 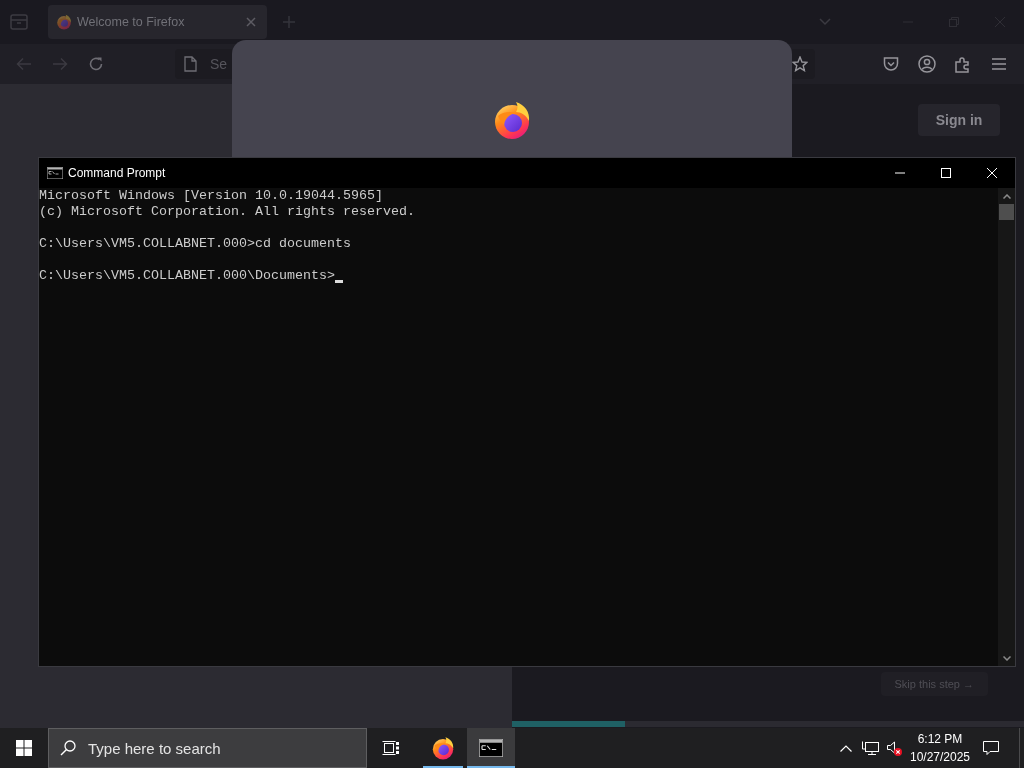 I want to click on window-title: Command Prompt, so click(x=117, y=173).